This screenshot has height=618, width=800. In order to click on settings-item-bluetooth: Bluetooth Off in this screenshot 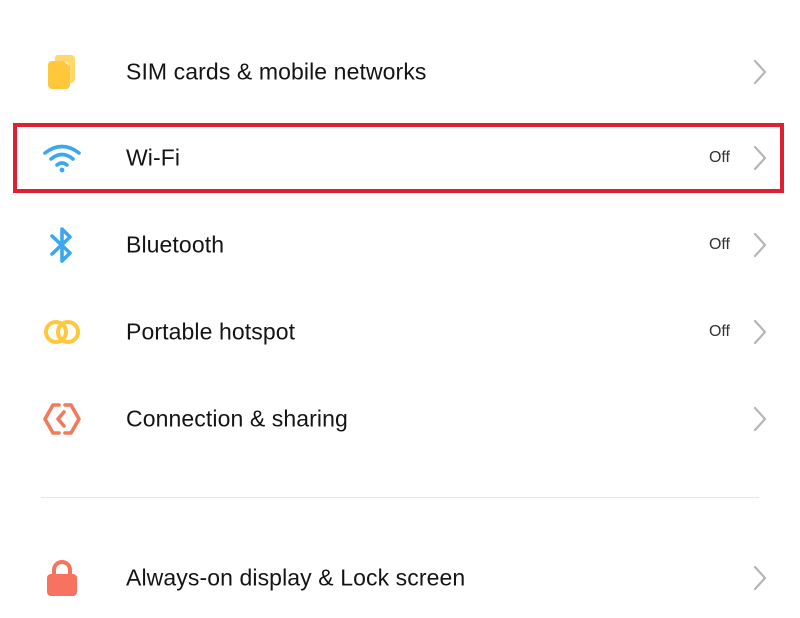, I will do `click(400, 245)`.